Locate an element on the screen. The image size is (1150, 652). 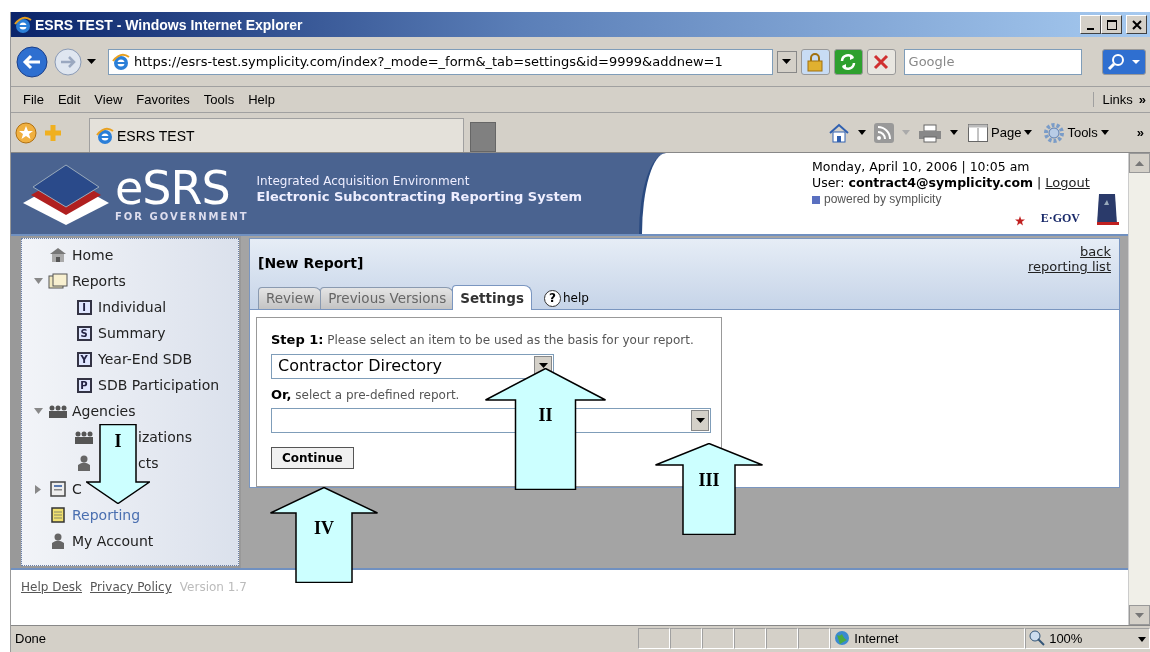
sidebar-item: Agencies is located at coordinates (104, 411).